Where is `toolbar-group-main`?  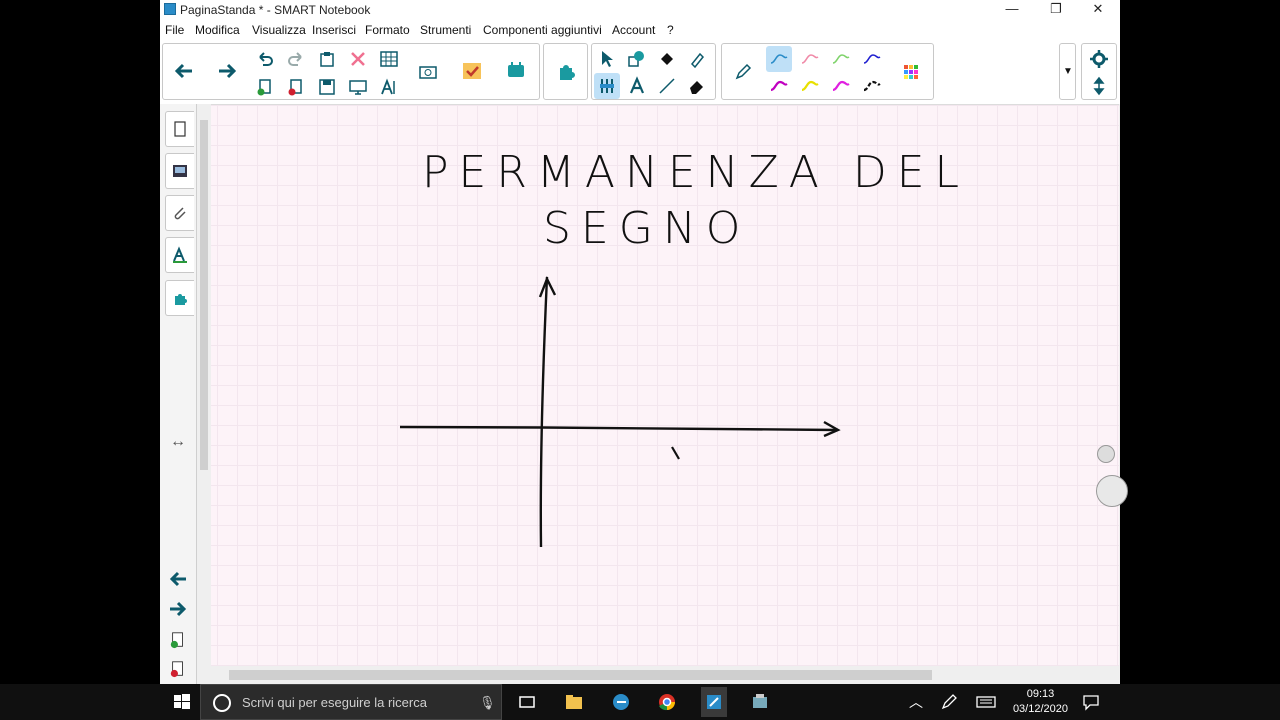
toolbar-group-main is located at coordinates (351, 71).